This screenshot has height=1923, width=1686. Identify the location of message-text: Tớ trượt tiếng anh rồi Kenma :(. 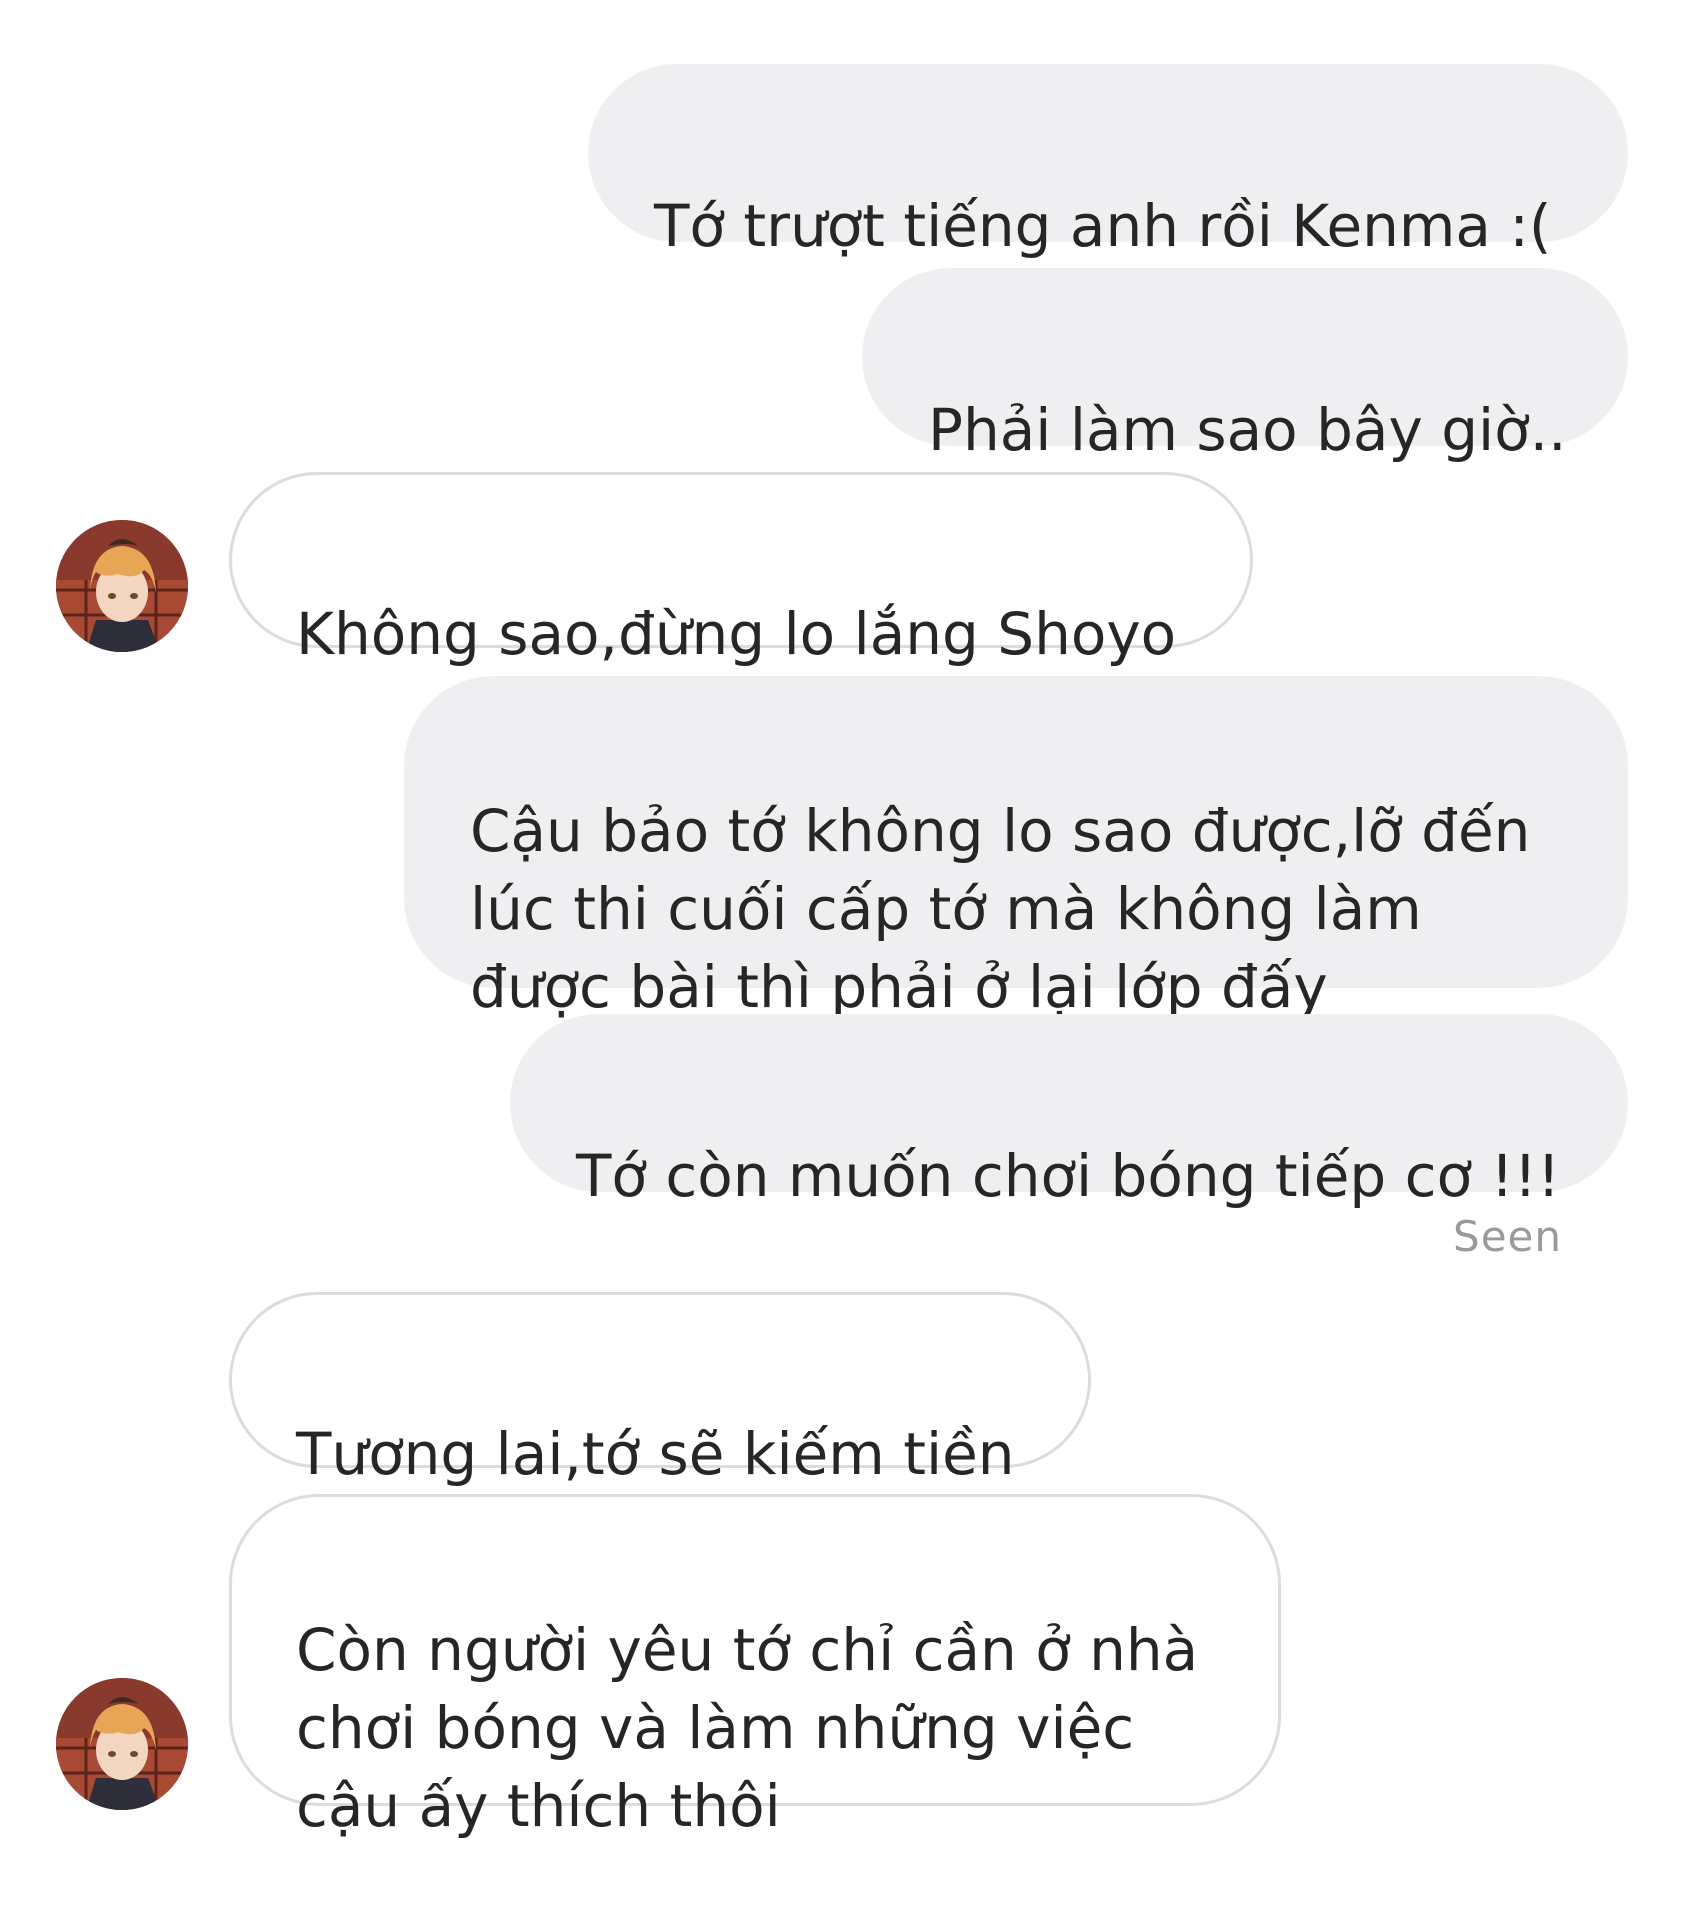
(1103, 226).